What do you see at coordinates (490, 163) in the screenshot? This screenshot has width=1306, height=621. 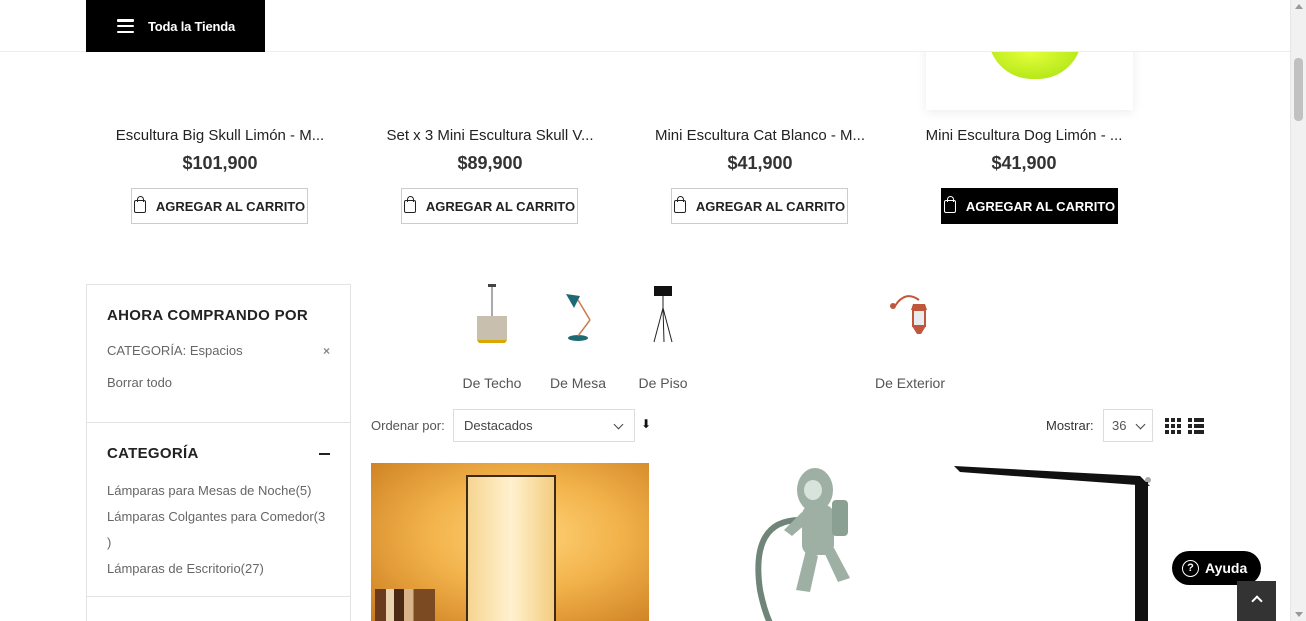 I see `product-price: $89,900` at bounding box center [490, 163].